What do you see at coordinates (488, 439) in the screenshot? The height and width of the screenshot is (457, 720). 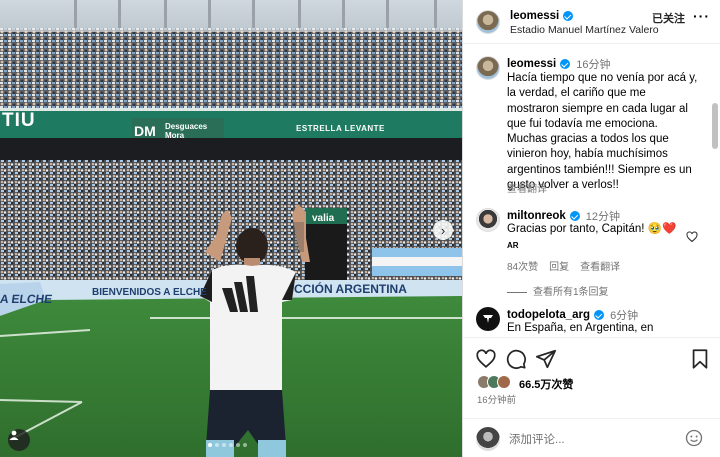 I see `current-user-avatar` at bounding box center [488, 439].